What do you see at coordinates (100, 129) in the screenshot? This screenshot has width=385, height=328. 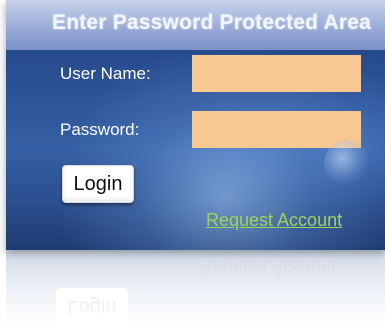 I see `password-label: Password:` at bounding box center [100, 129].